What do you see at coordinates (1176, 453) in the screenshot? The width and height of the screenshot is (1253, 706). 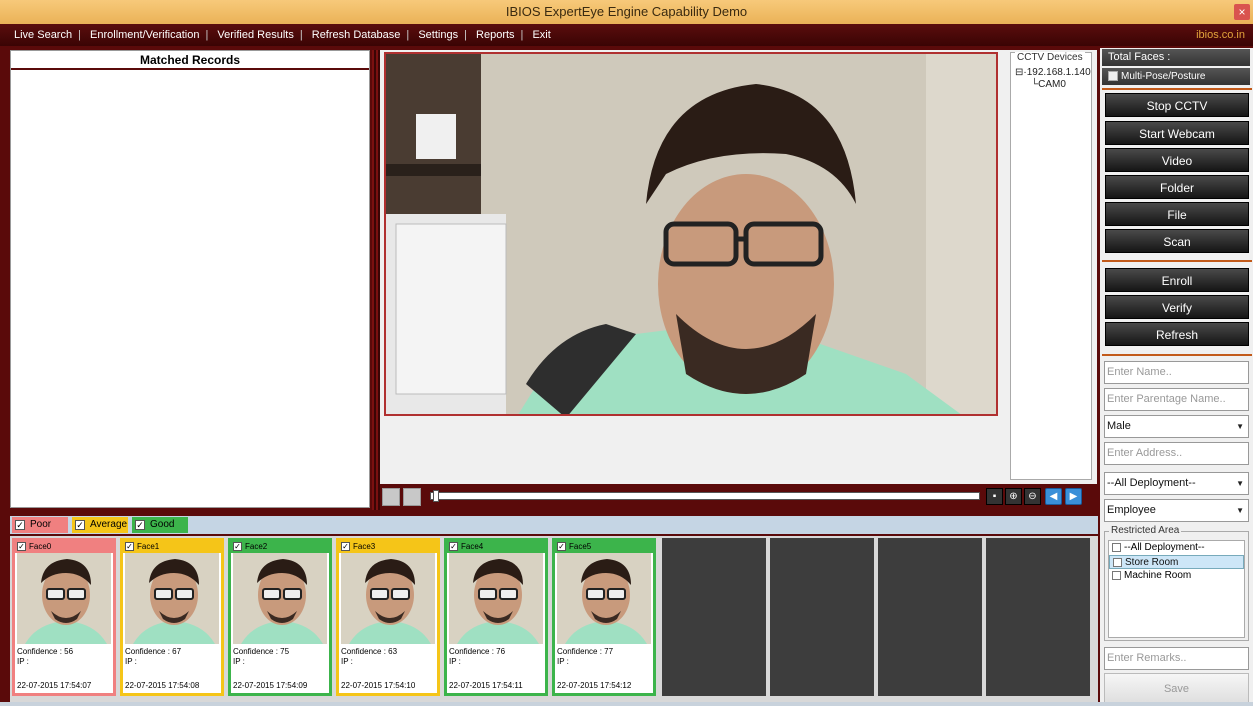 I see `address-field: Enter Address..` at bounding box center [1176, 453].